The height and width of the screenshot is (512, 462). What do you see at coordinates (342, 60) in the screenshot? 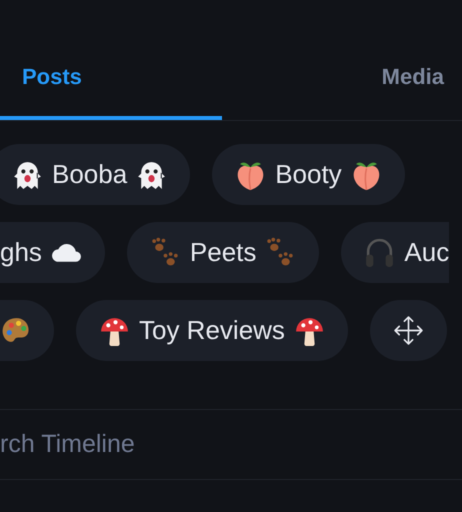
I see `tab: Media` at bounding box center [342, 60].